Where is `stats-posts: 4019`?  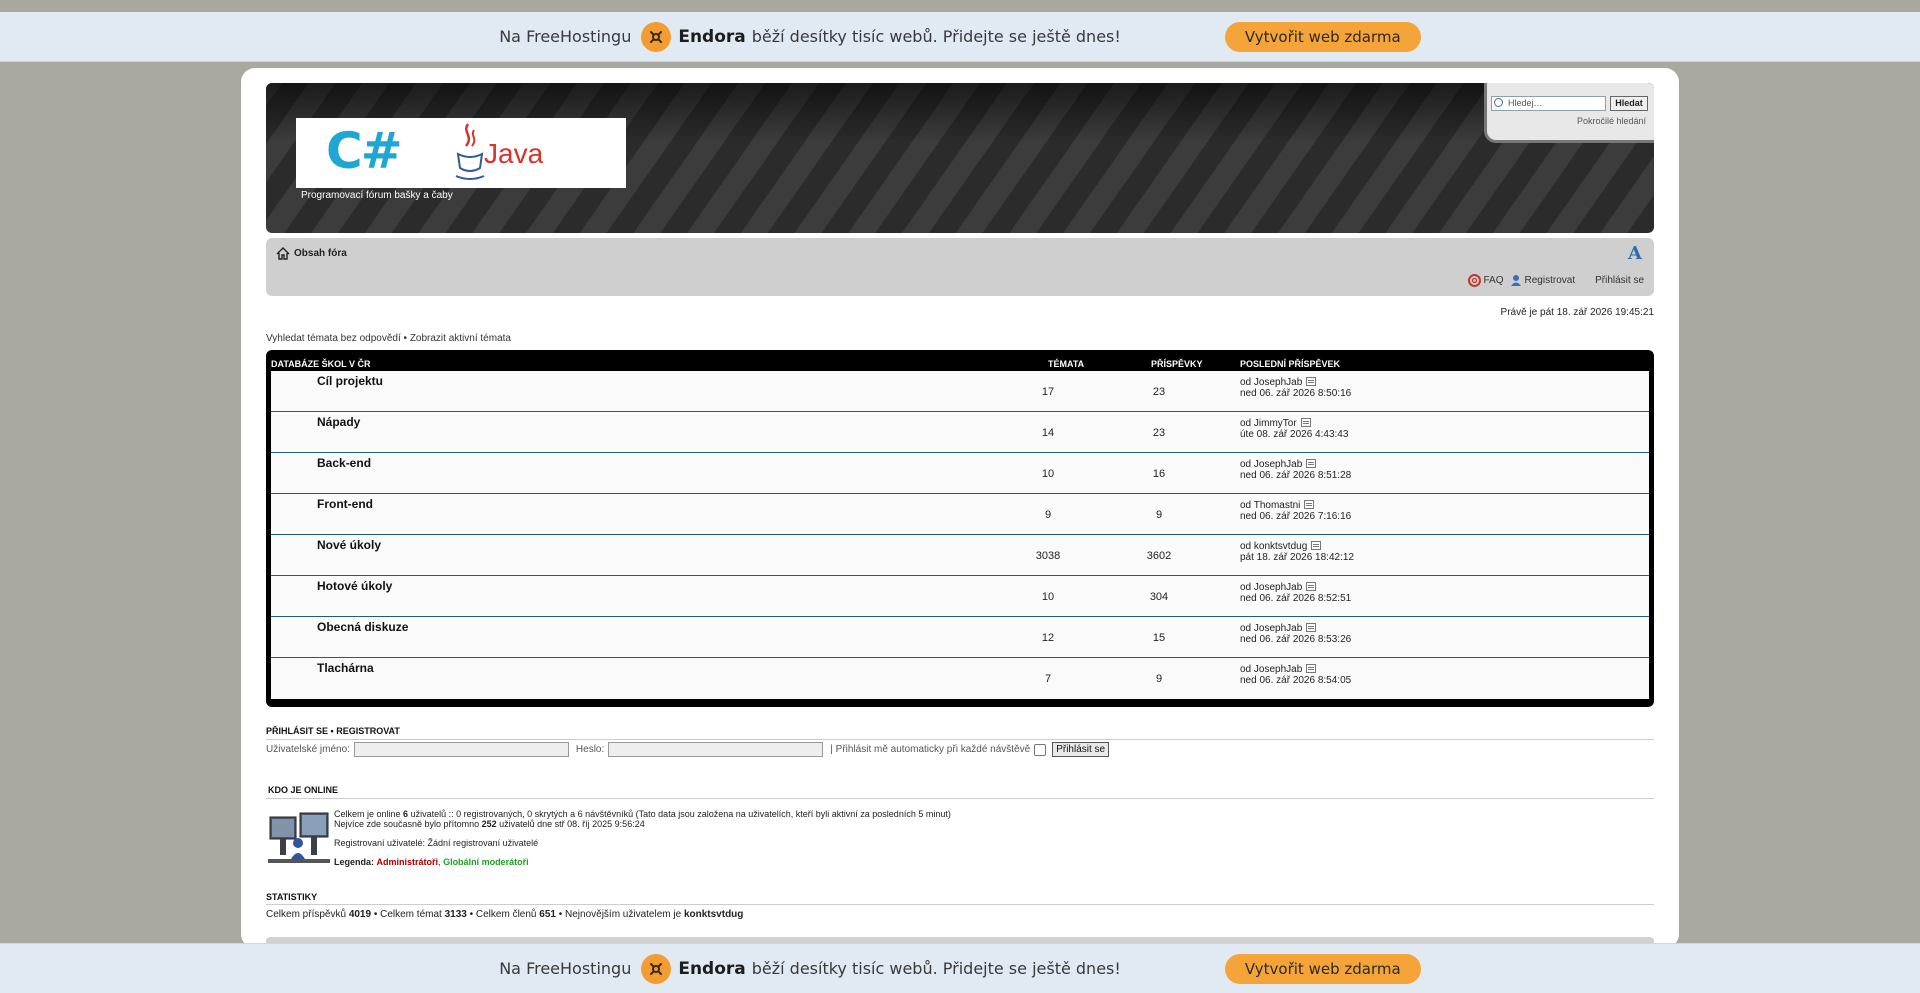
stats-posts: 4019 is located at coordinates (360, 914).